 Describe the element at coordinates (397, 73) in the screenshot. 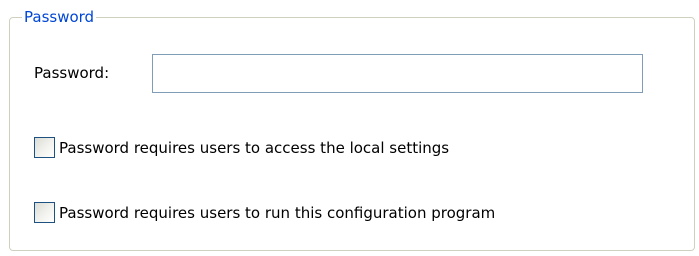

I see `password-input` at that location.